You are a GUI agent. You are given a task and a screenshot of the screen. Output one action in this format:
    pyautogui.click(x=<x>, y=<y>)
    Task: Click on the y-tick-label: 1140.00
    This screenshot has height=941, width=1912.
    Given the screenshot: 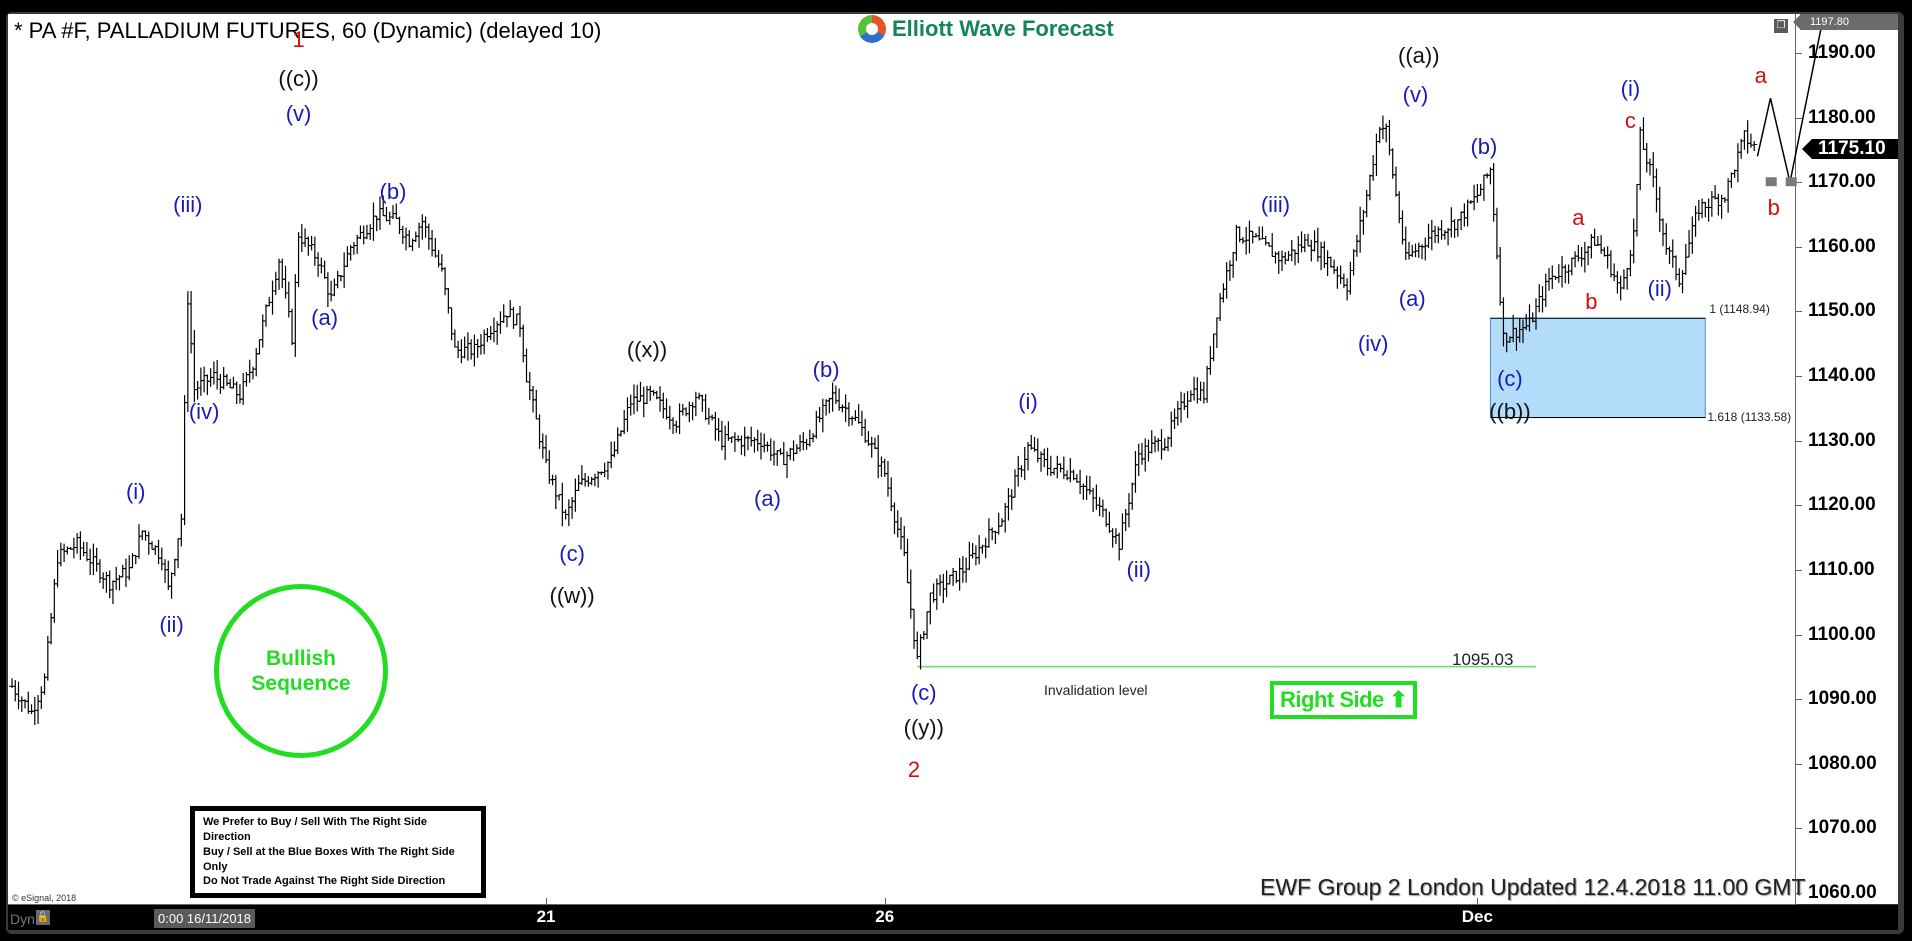 What is the action you would take?
    pyautogui.click(x=1842, y=376)
    